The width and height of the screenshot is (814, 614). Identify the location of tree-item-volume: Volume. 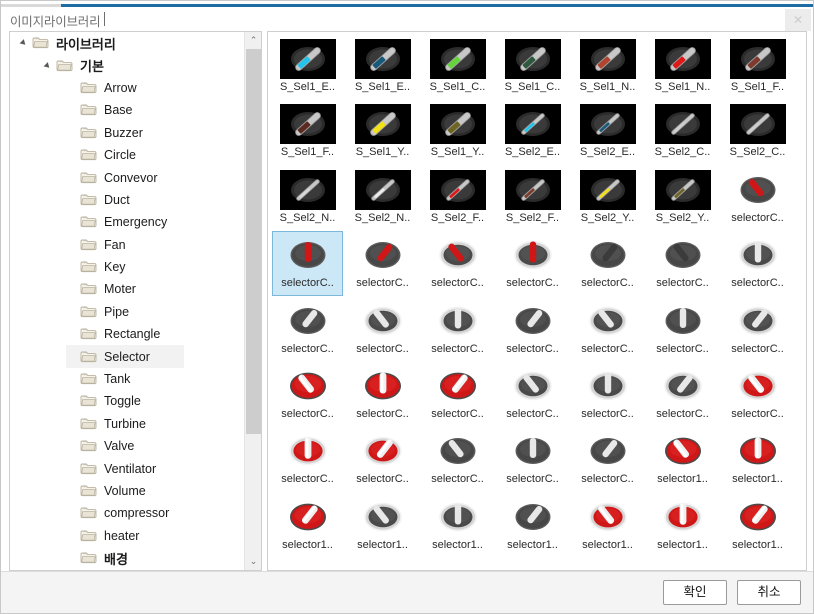
(127, 491).